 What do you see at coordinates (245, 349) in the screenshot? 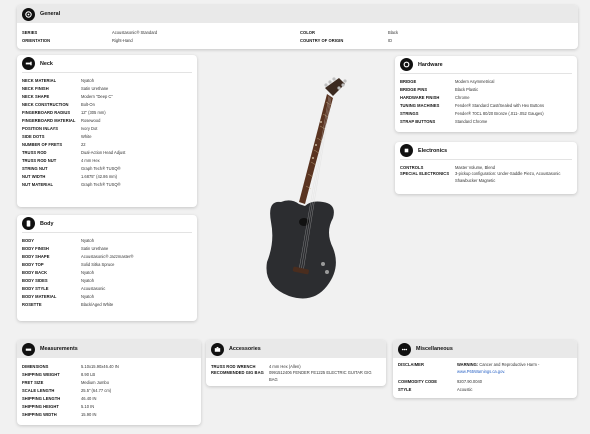
I see `accessories-title: Accessories` at bounding box center [245, 349].